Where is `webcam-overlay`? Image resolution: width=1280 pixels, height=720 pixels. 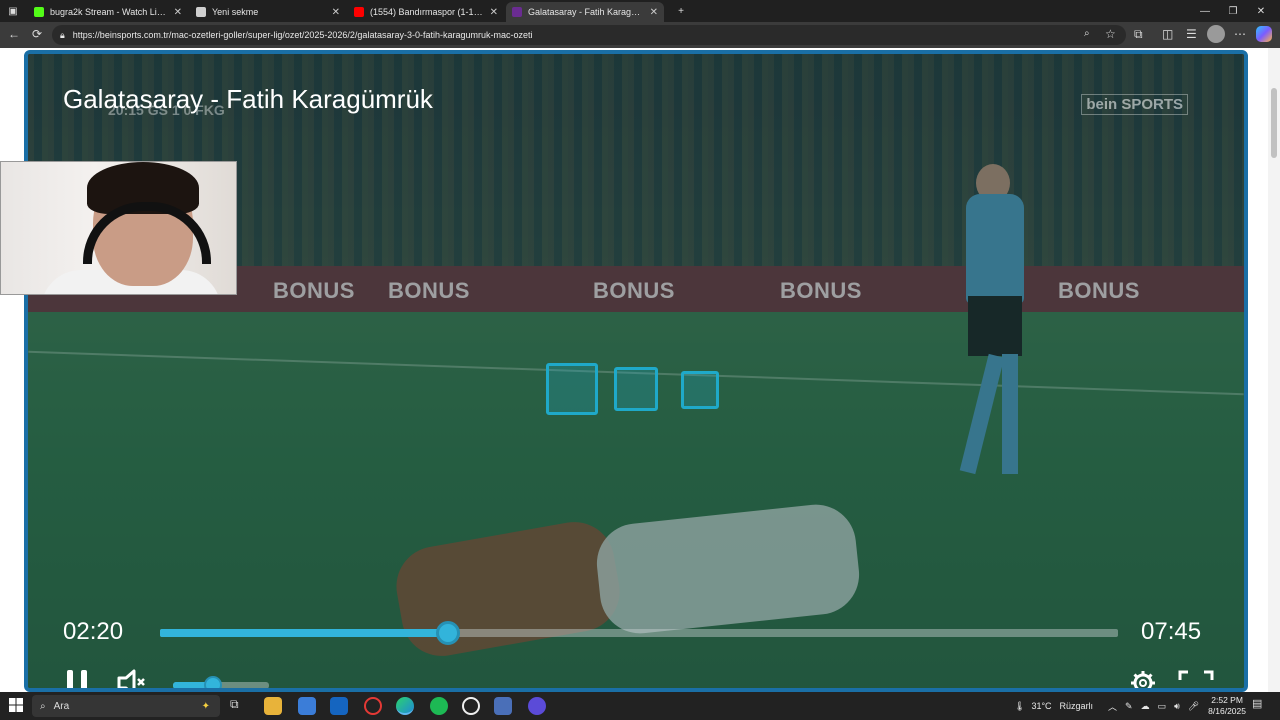 webcam-overlay is located at coordinates (118, 228).